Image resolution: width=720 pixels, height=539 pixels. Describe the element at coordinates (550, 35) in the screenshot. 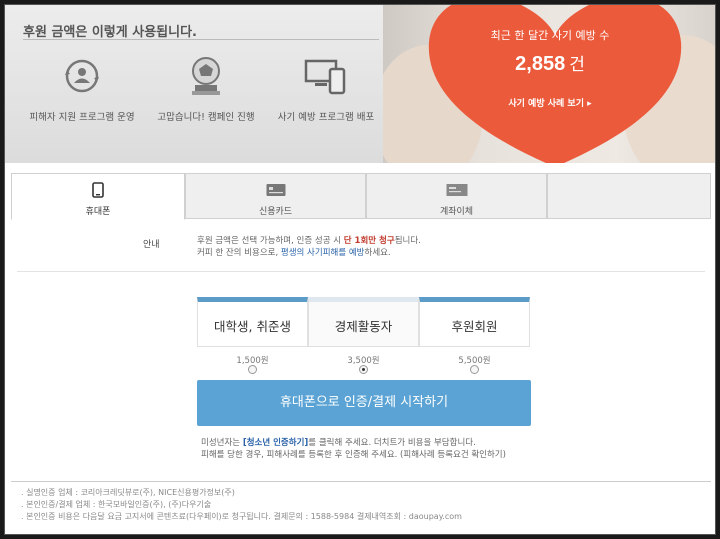

I see `prevention-stat-label: 최근 한 달간 사기 예방 수` at that location.